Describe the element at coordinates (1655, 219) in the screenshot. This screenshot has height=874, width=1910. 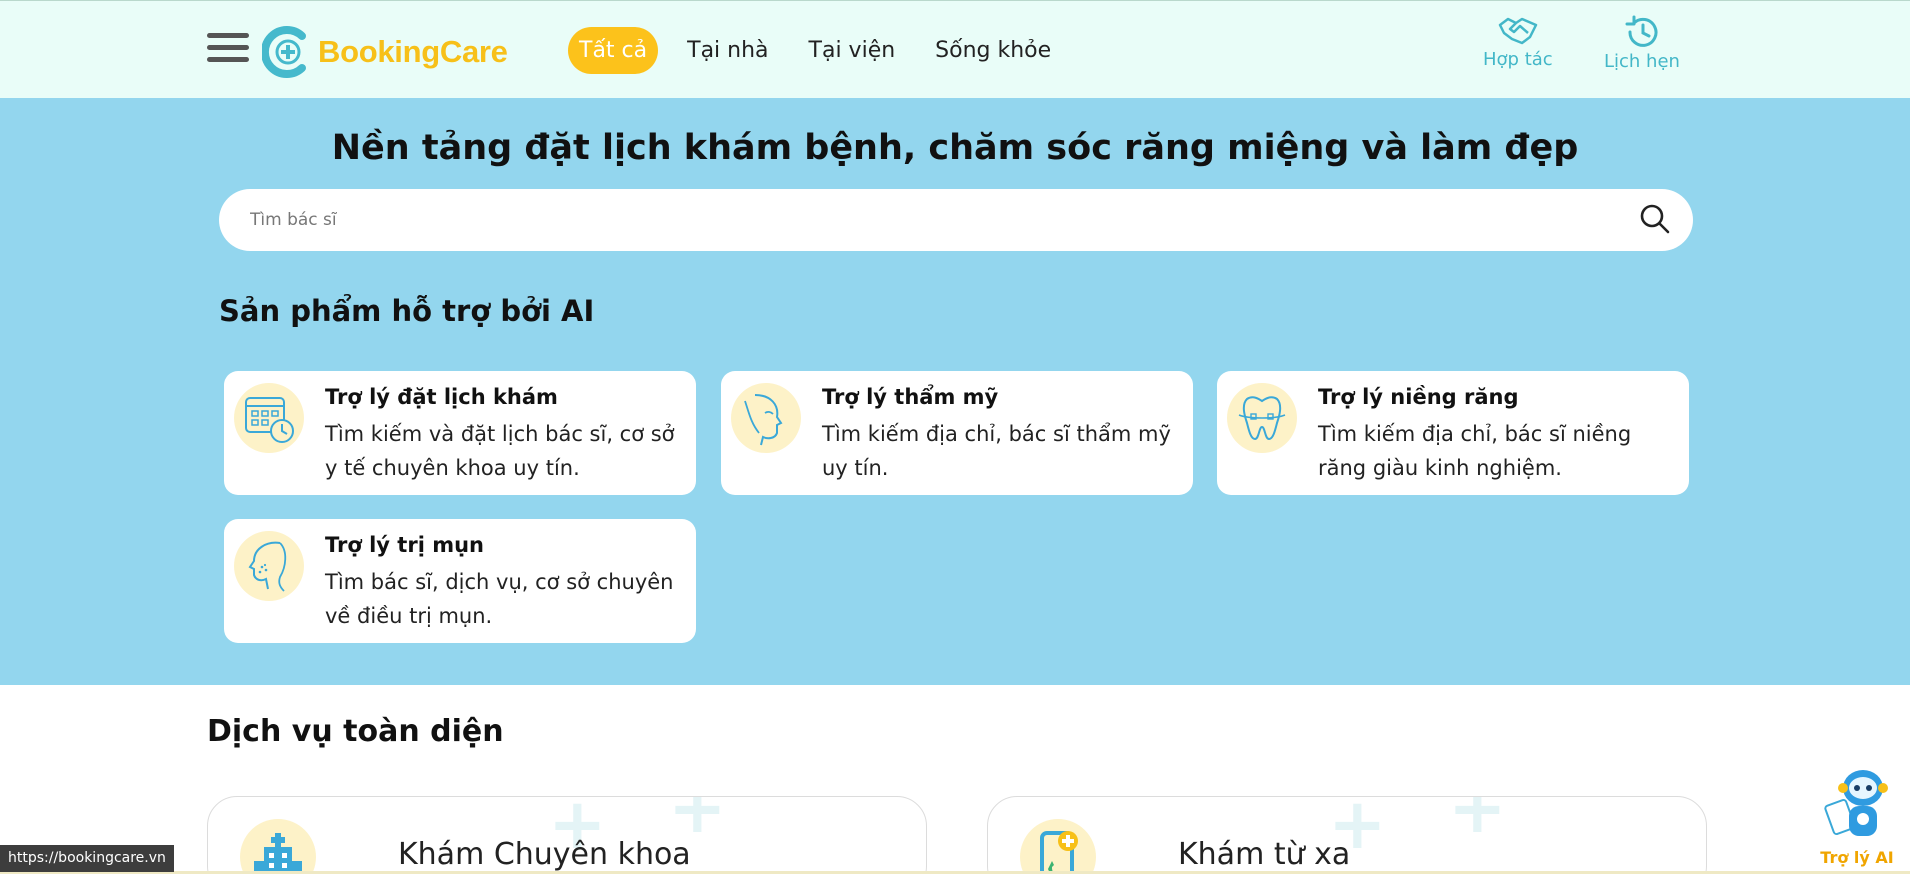
I see `search-icon` at that location.